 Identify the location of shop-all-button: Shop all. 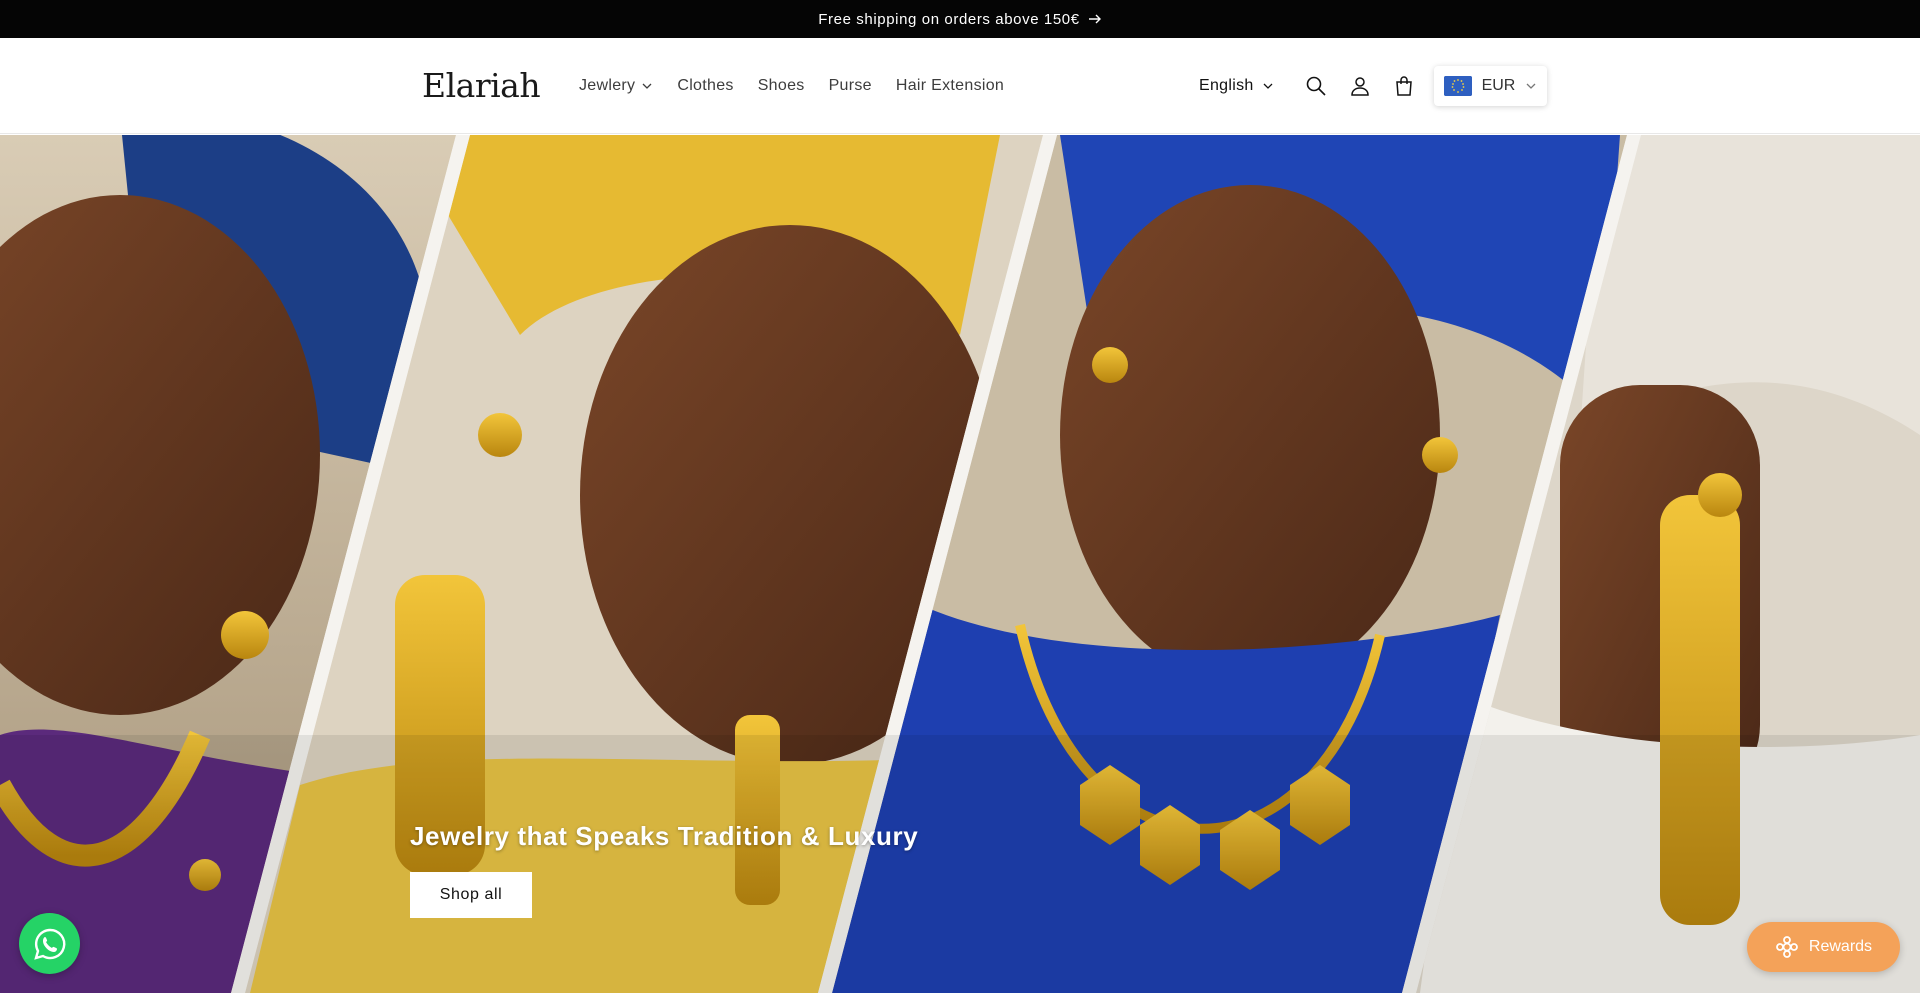
(471, 895).